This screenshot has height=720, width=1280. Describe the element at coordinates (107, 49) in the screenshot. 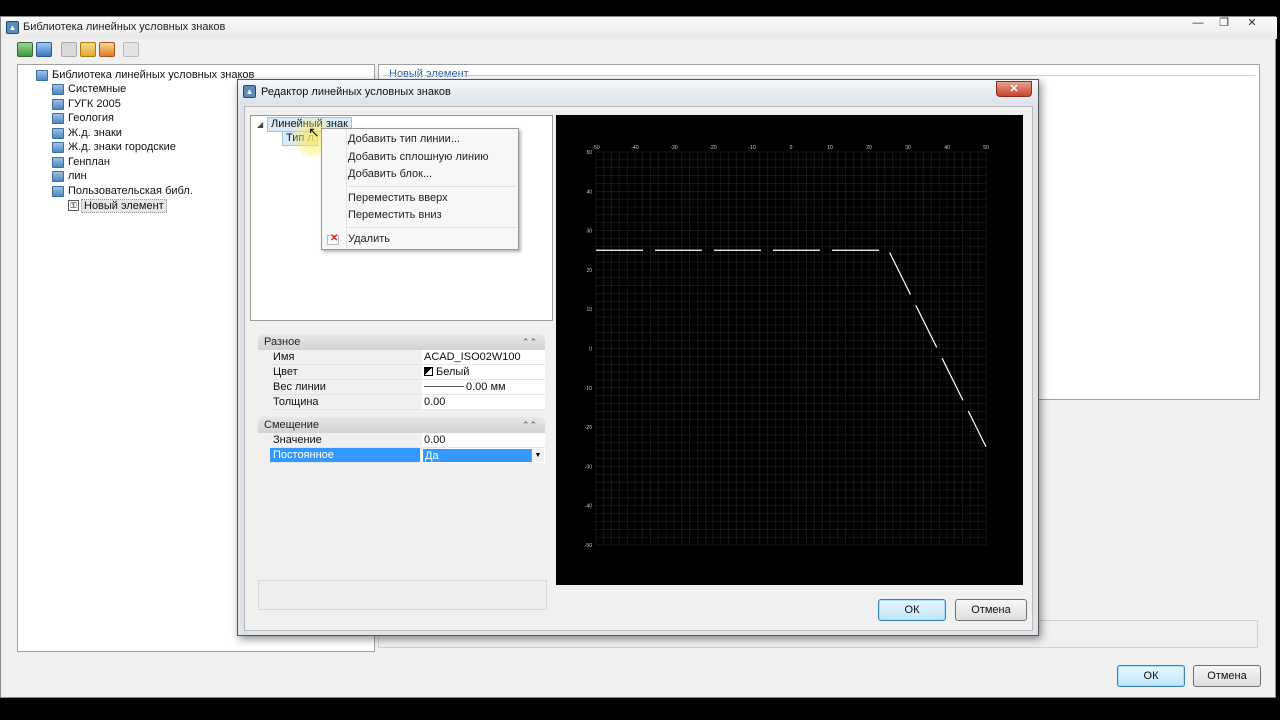

I see `save-folder-icon` at that location.